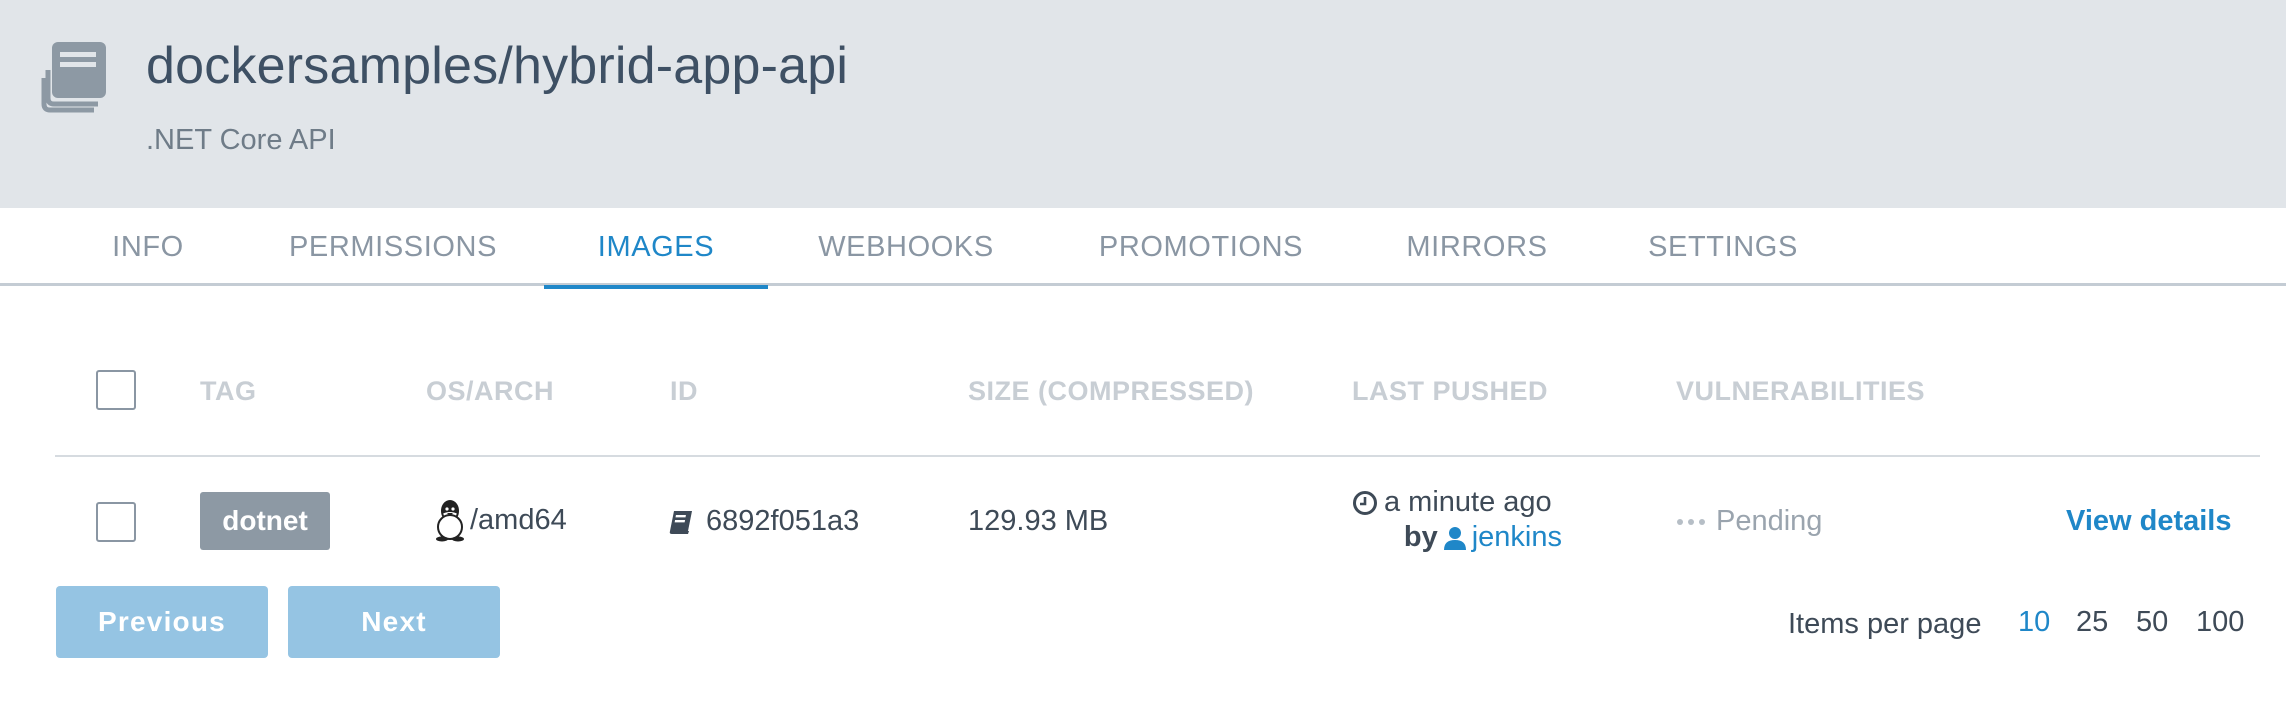 Image resolution: width=2286 pixels, height=720 pixels. What do you see at coordinates (1038, 521) in the screenshot?
I see `image-size: 129.93 MB` at bounding box center [1038, 521].